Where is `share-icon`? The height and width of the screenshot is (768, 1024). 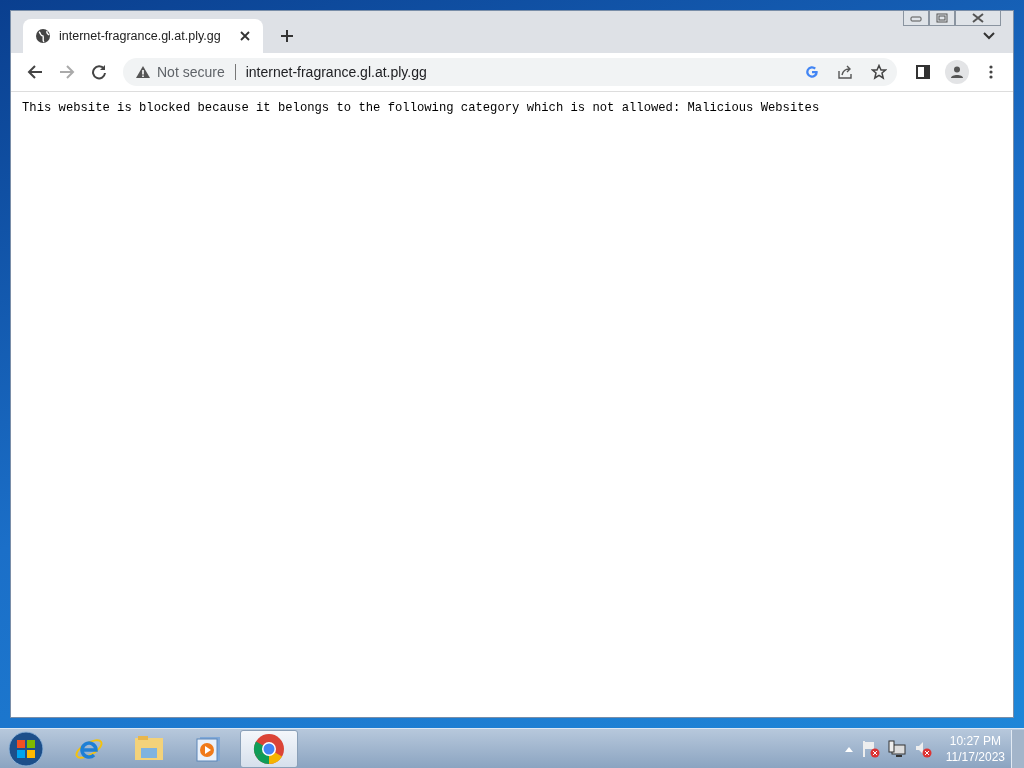 share-icon is located at coordinates (845, 72).